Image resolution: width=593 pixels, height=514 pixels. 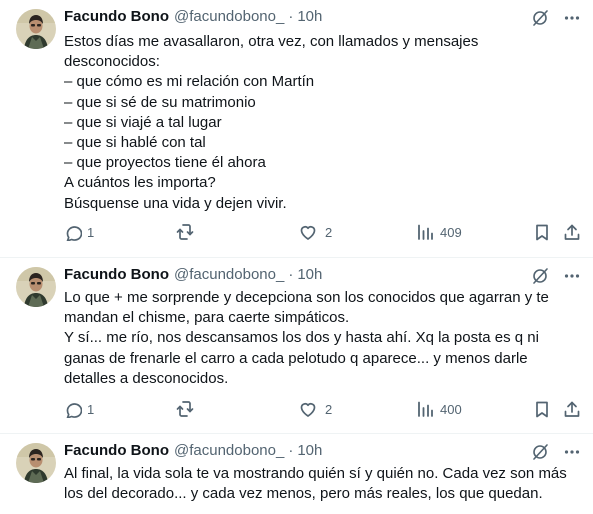 I want to click on view-count: 409, so click(x=451, y=232).